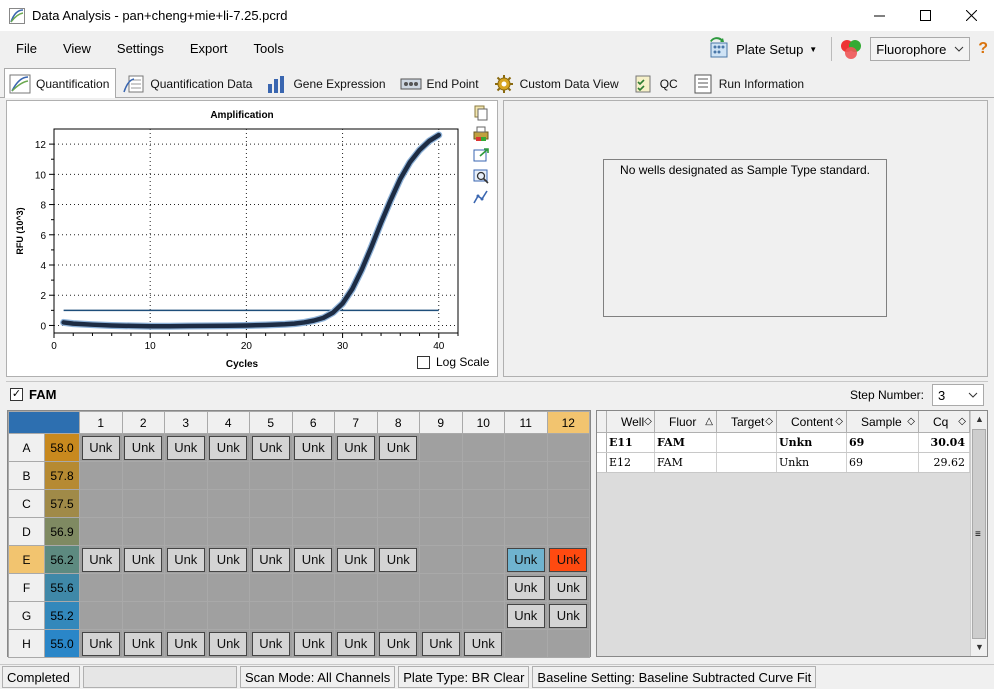  I want to click on fam-checkbox: ✓, so click(16, 394).